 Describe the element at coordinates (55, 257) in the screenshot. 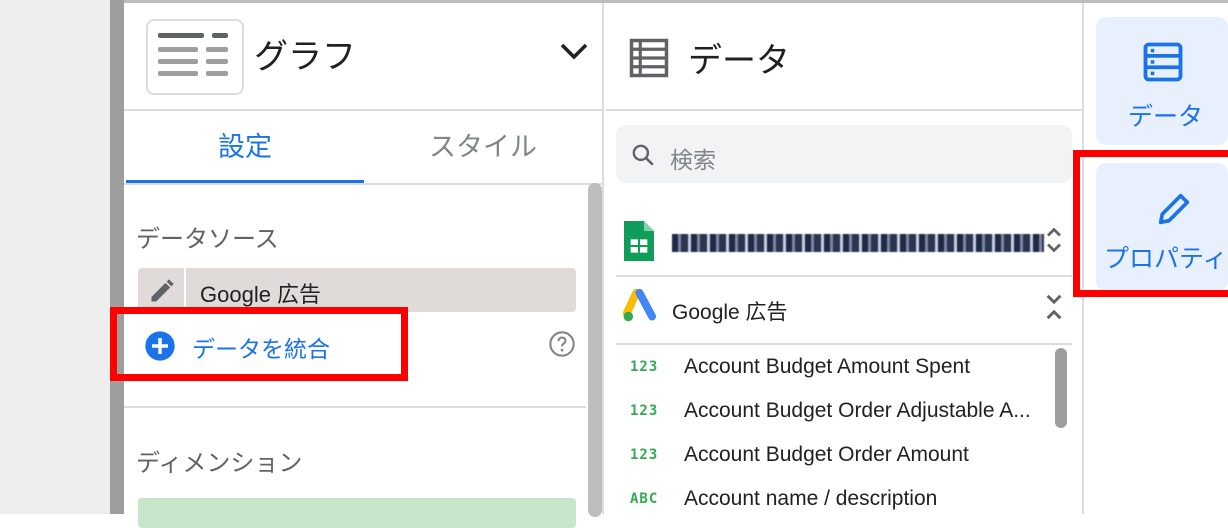

I see `canvas-gutter` at that location.